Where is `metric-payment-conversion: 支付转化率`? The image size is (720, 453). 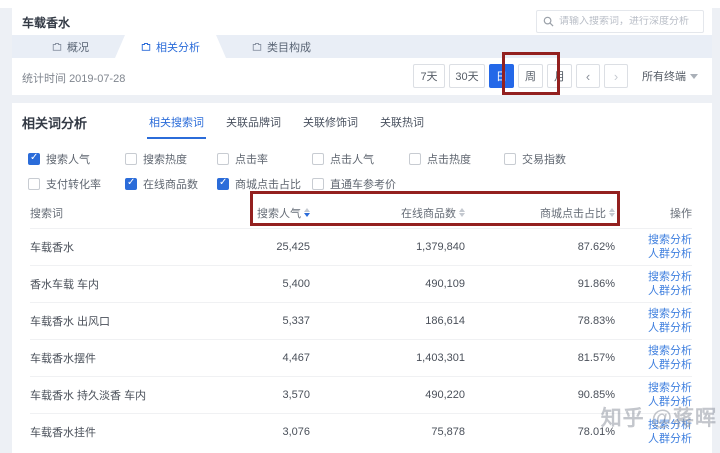
metric-payment-conversion: 支付转化率 is located at coordinates (76, 184).